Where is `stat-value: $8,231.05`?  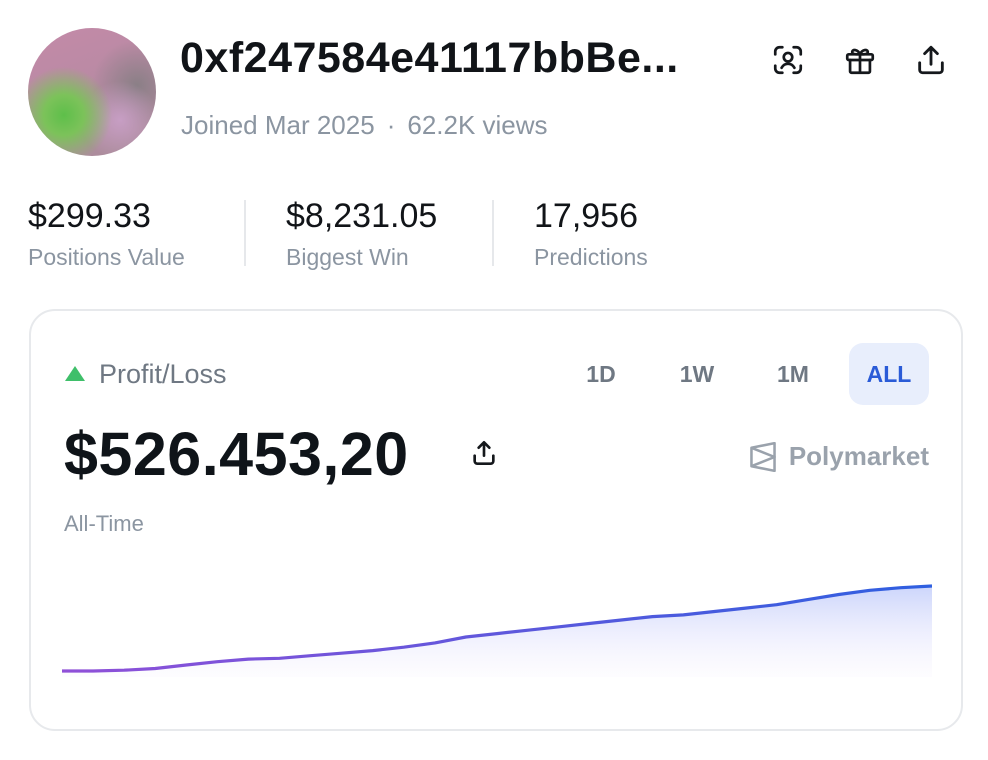
stat-value: $8,231.05 is located at coordinates (362, 216).